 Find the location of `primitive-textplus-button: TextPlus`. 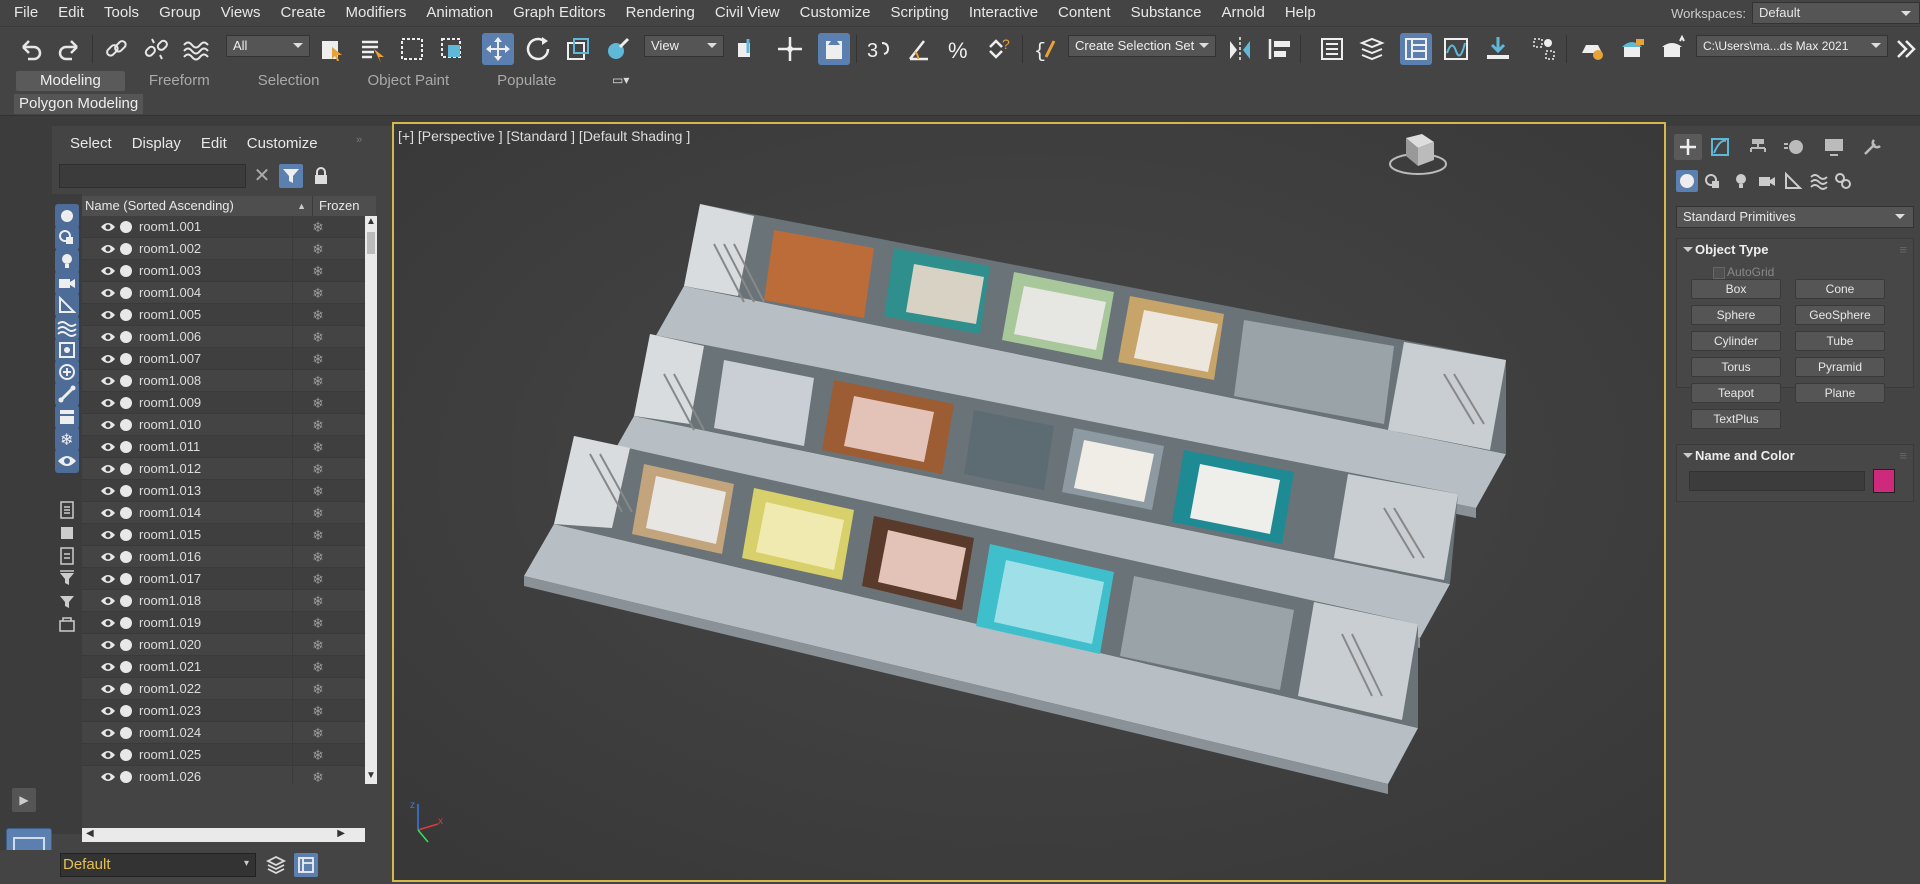

primitive-textplus-button: TextPlus is located at coordinates (1736, 419).